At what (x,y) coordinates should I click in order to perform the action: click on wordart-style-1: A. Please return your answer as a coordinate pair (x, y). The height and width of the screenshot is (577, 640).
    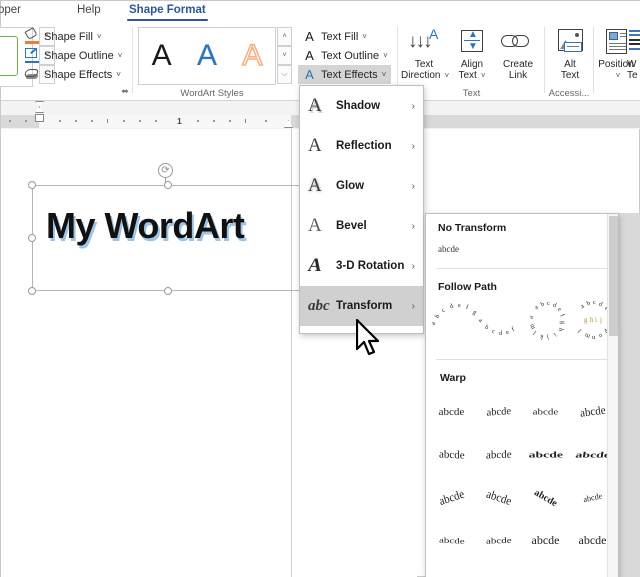
    Looking at the image, I should click on (162, 56).